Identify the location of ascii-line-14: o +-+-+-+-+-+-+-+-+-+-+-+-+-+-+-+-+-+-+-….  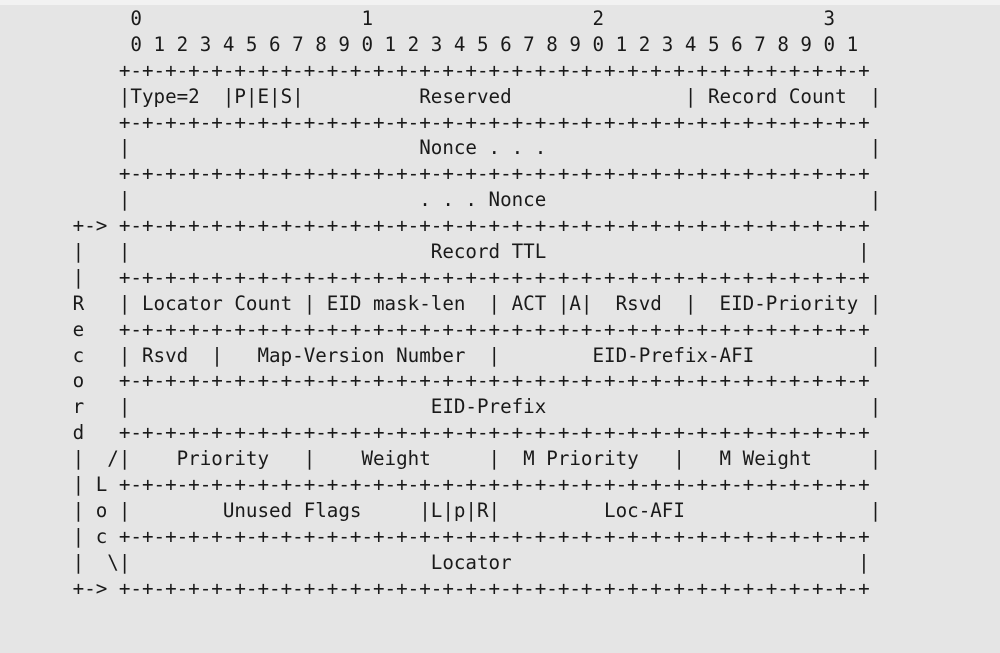
(454, 381).